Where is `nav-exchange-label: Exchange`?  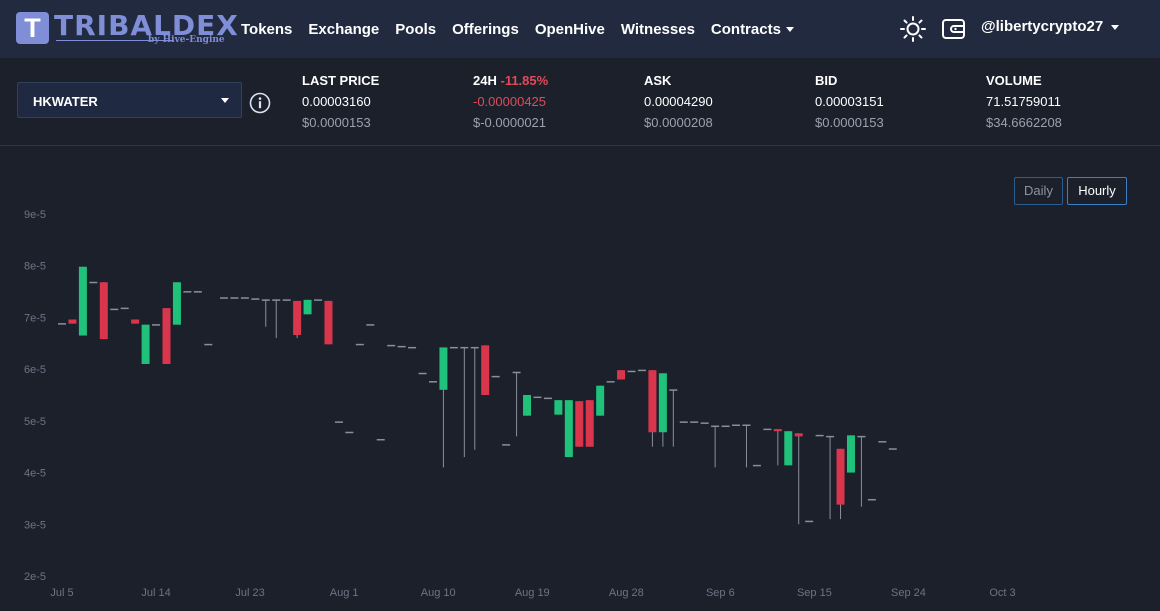 nav-exchange-label: Exchange is located at coordinates (344, 29).